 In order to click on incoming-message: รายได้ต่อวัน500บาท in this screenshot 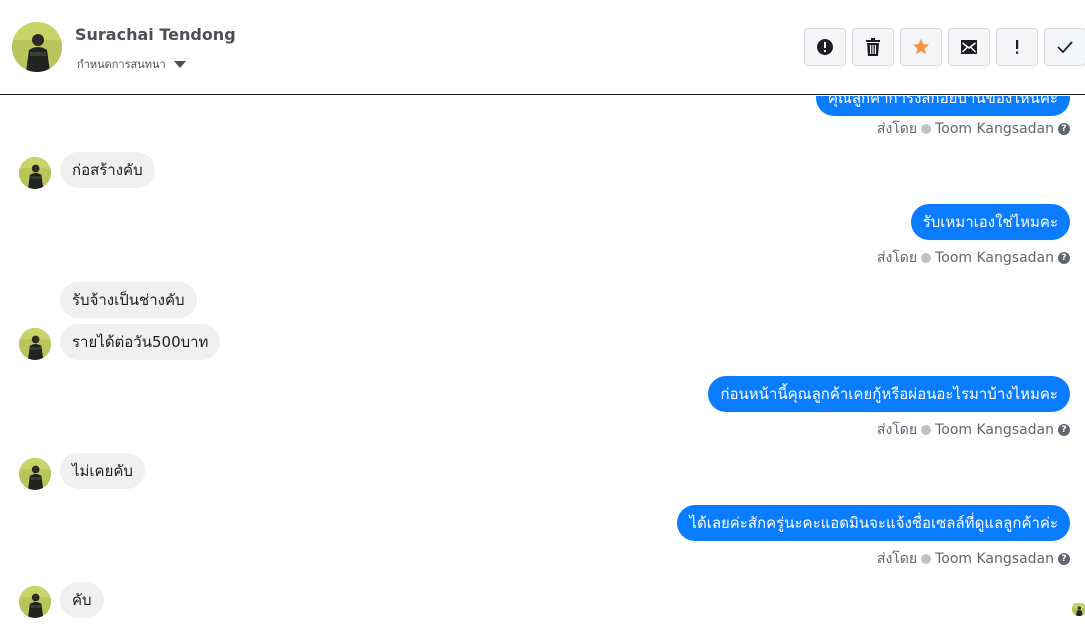, I will do `click(140, 342)`.